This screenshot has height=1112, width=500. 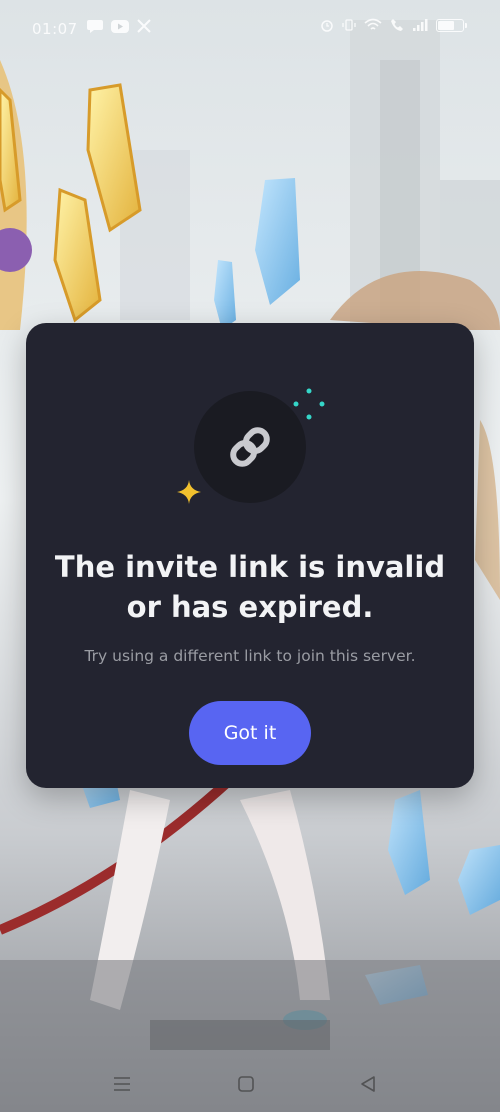 I want to click on wifi-icon, so click(x=373, y=24).